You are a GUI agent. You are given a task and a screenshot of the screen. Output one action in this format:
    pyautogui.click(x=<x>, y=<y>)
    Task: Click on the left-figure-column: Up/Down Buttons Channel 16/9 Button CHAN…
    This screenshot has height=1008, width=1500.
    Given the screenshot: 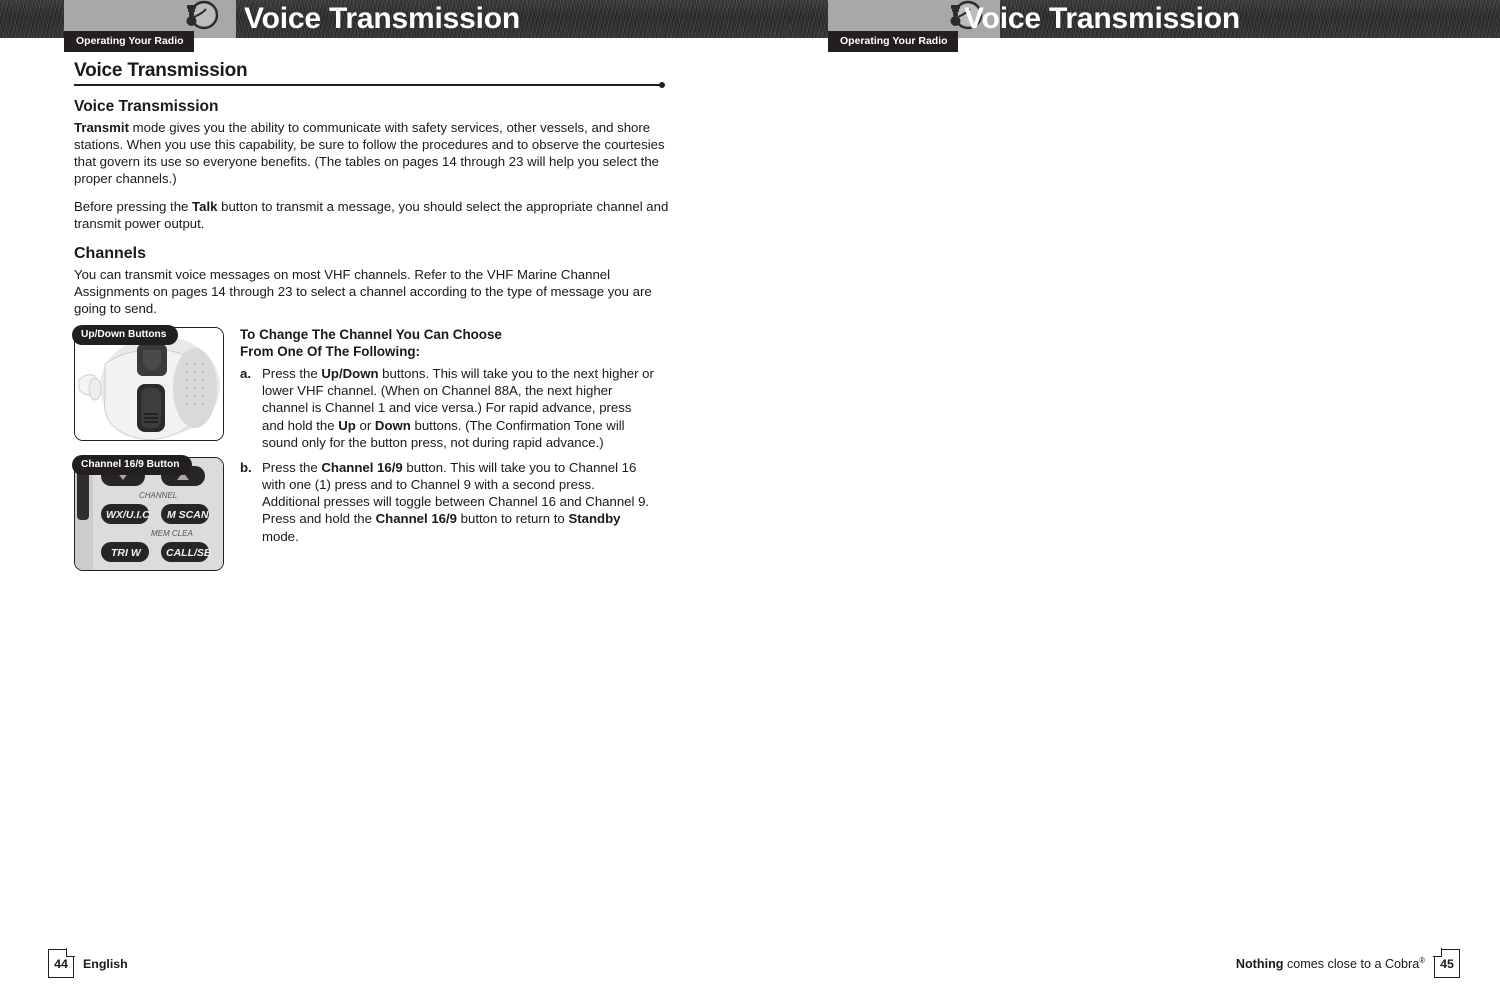 What is the action you would take?
    pyautogui.click(x=149, y=456)
    